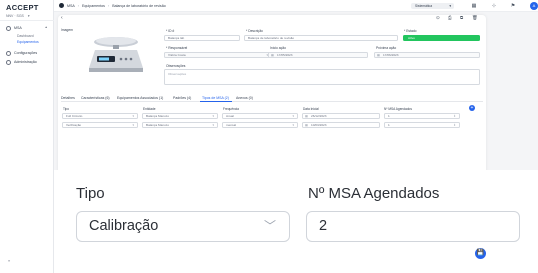 This screenshot has height=273, width=538. Describe the element at coordinates (202, 38) in the screenshot. I see `id-field: Balança lab` at that location.